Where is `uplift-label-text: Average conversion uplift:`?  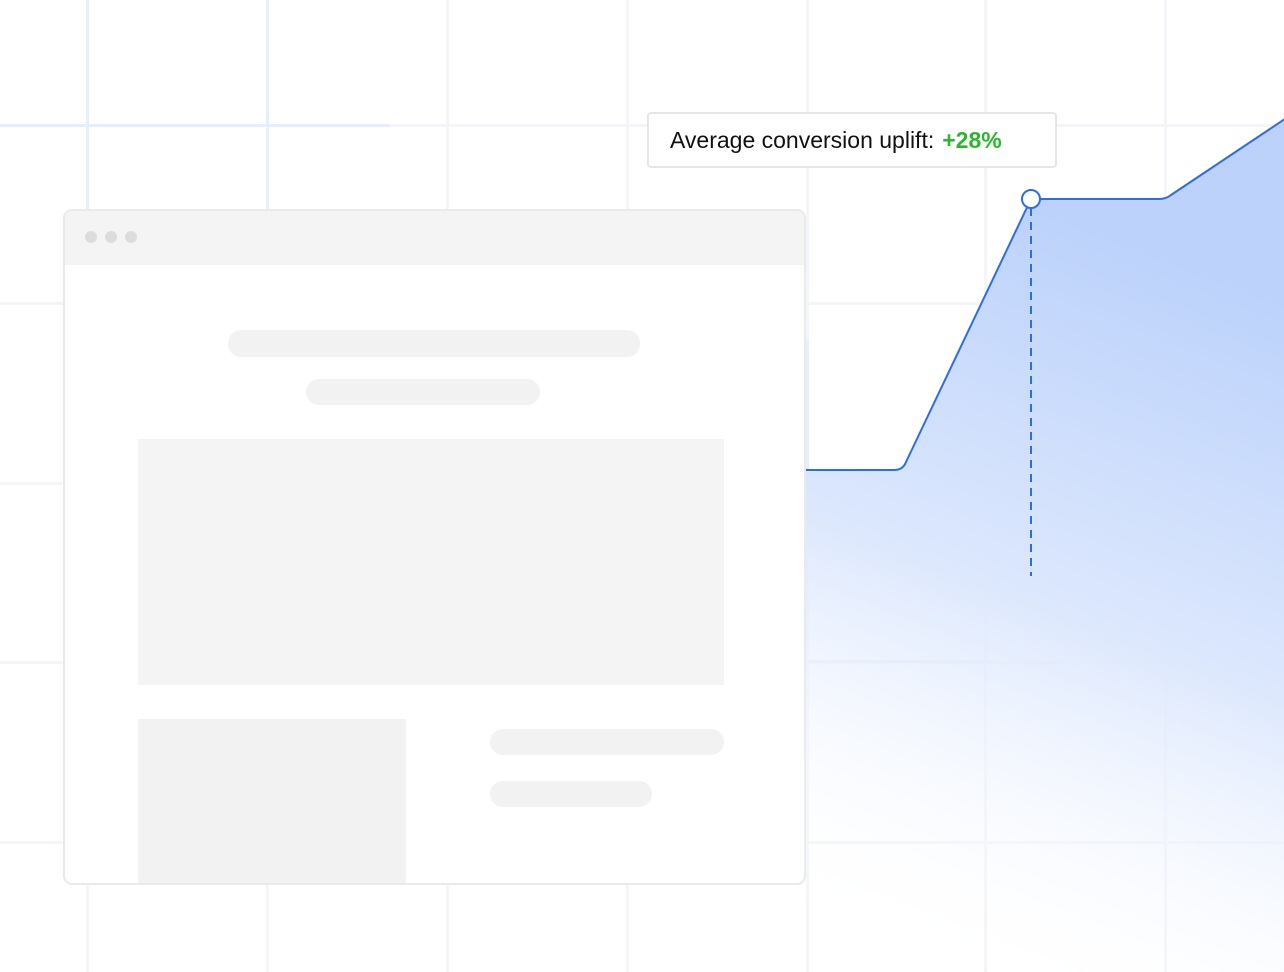
uplift-label-text: Average conversion uplift: is located at coordinates (802, 139).